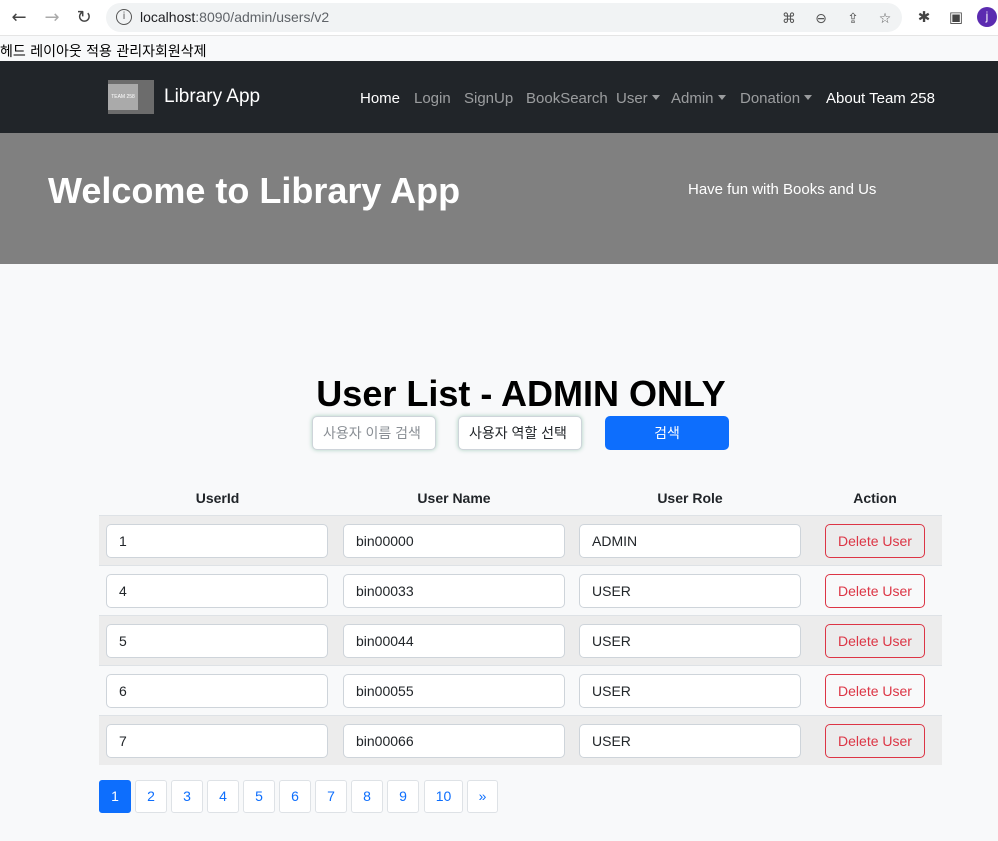 This screenshot has width=998, height=841. I want to click on role-select-input, so click(520, 433).